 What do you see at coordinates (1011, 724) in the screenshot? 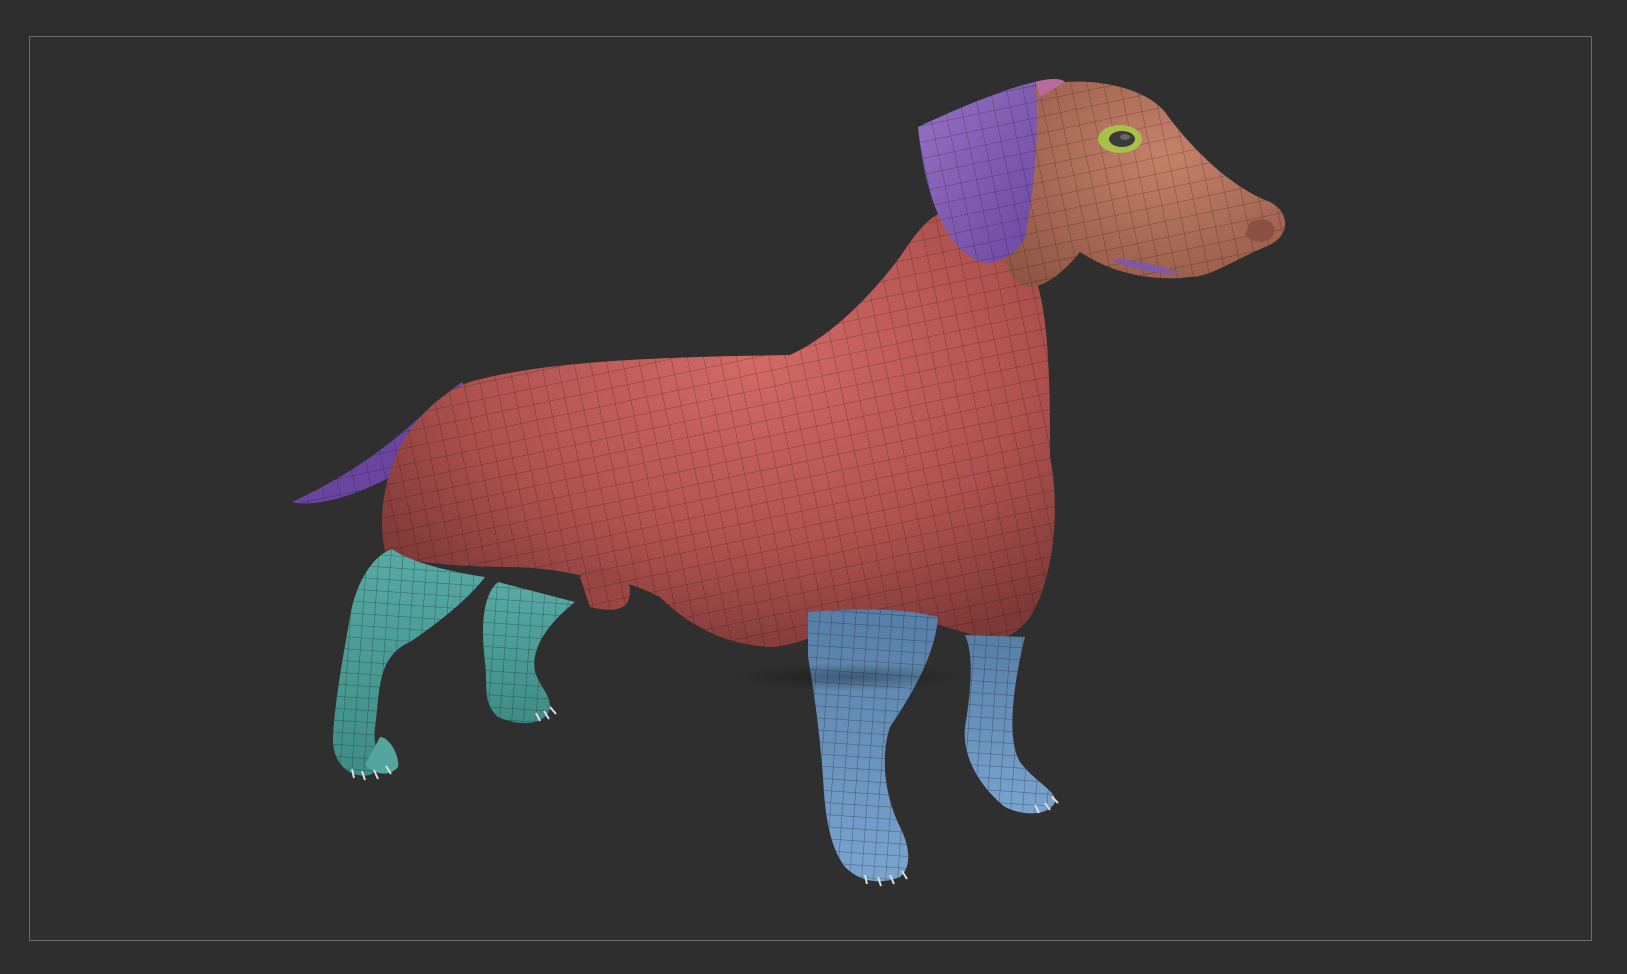
I see `front-leg-far` at bounding box center [1011, 724].